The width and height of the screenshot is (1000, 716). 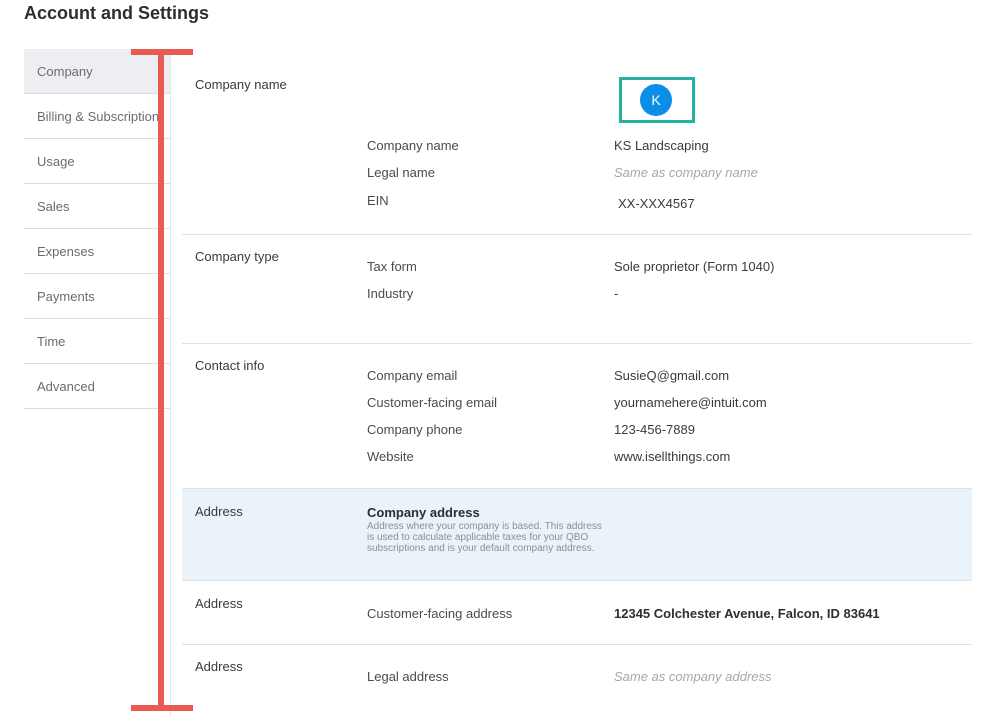 I want to click on sidebar-item-usage: Usage, so click(x=97, y=161).